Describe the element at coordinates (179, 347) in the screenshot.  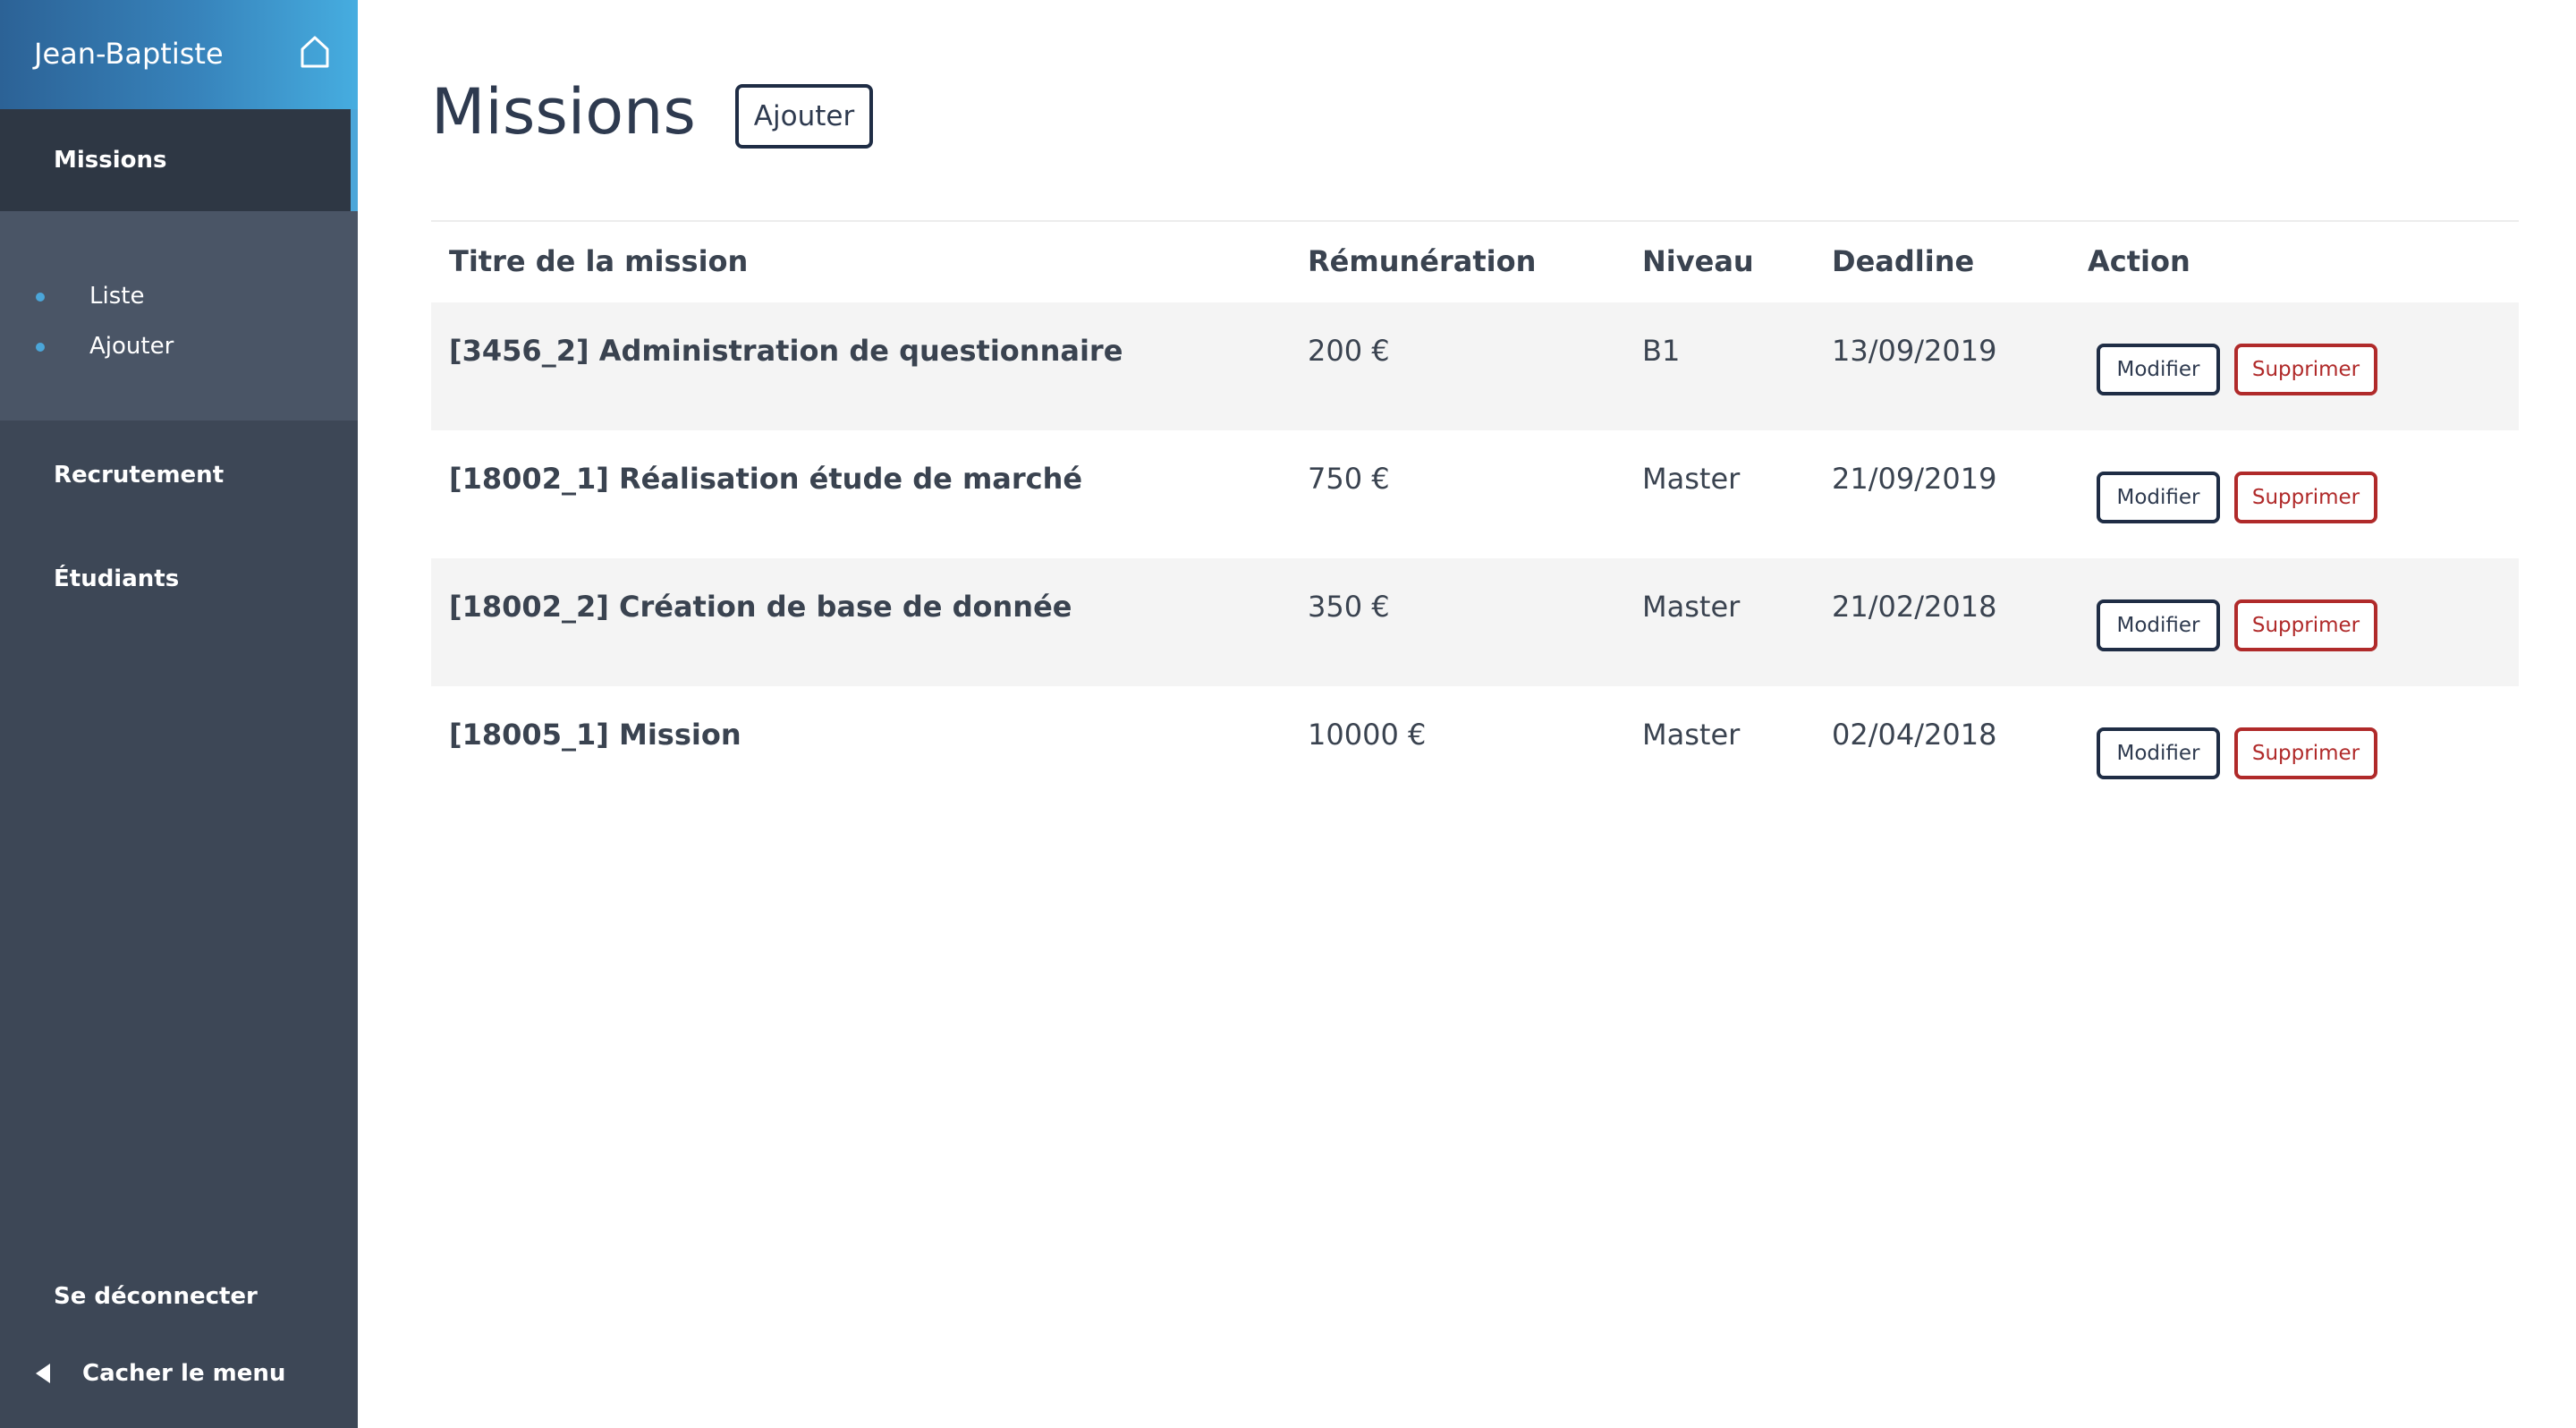
I see `submenu-item-ajouter: Ajouter` at that location.